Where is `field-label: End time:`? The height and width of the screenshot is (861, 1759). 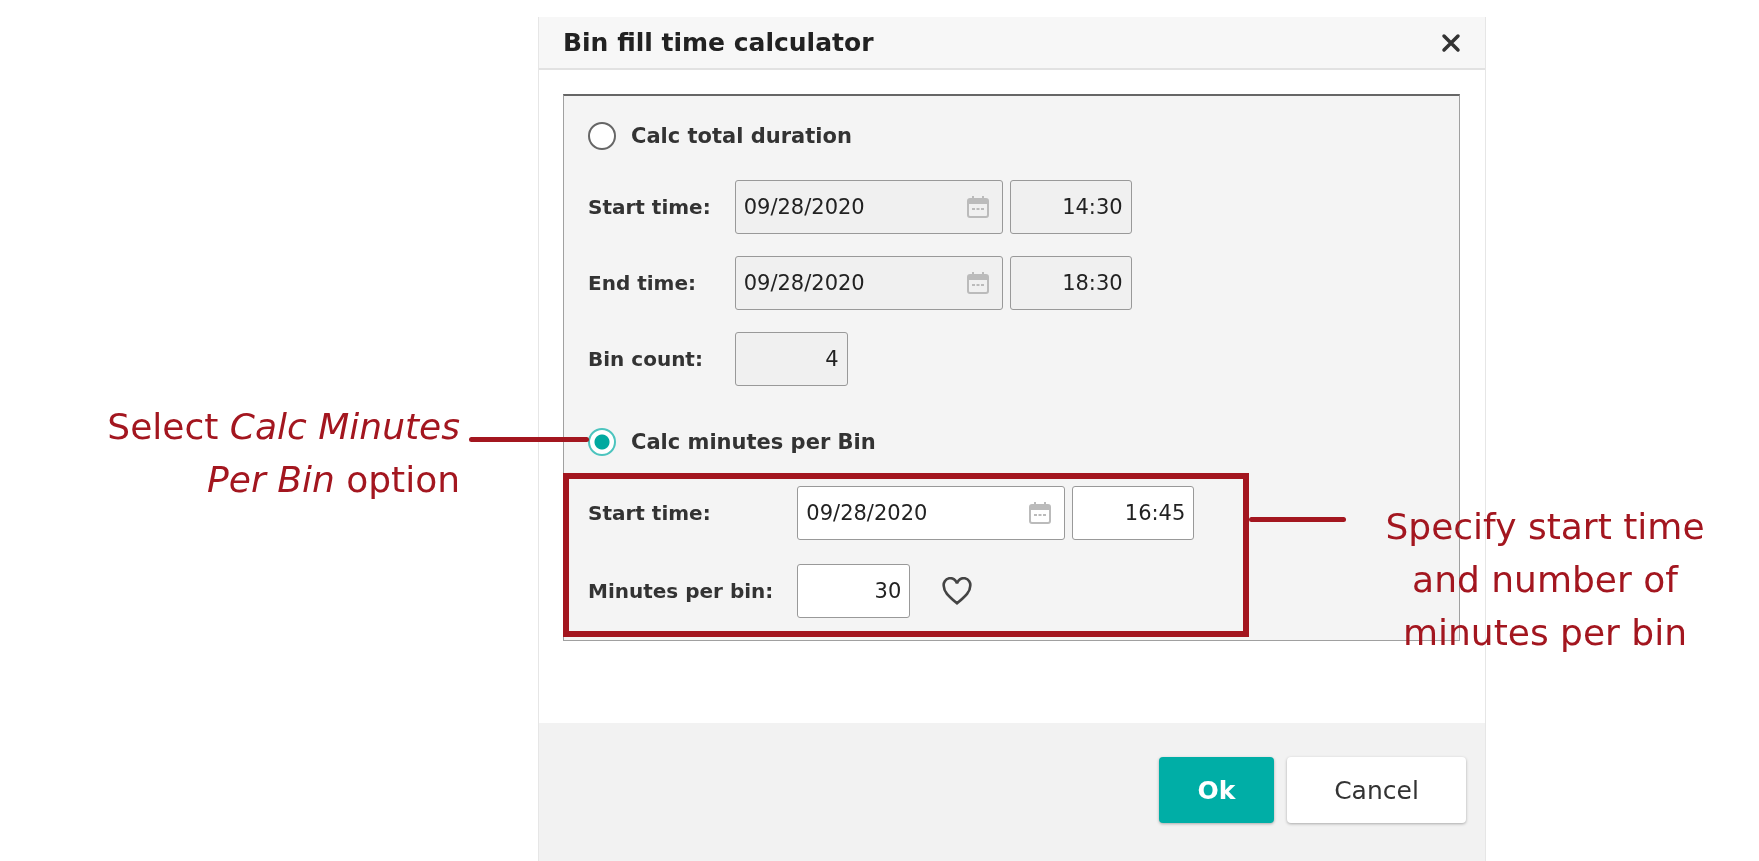 field-label: End time: is located at coordinates (642, 283).